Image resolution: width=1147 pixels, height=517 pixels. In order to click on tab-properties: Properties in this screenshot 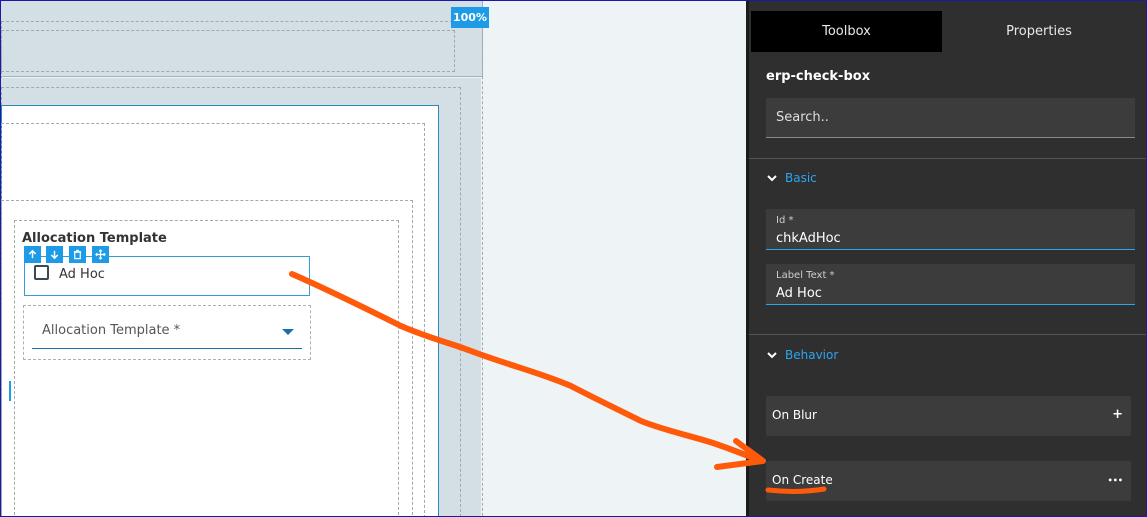, I will do `click(1039, 31)`.